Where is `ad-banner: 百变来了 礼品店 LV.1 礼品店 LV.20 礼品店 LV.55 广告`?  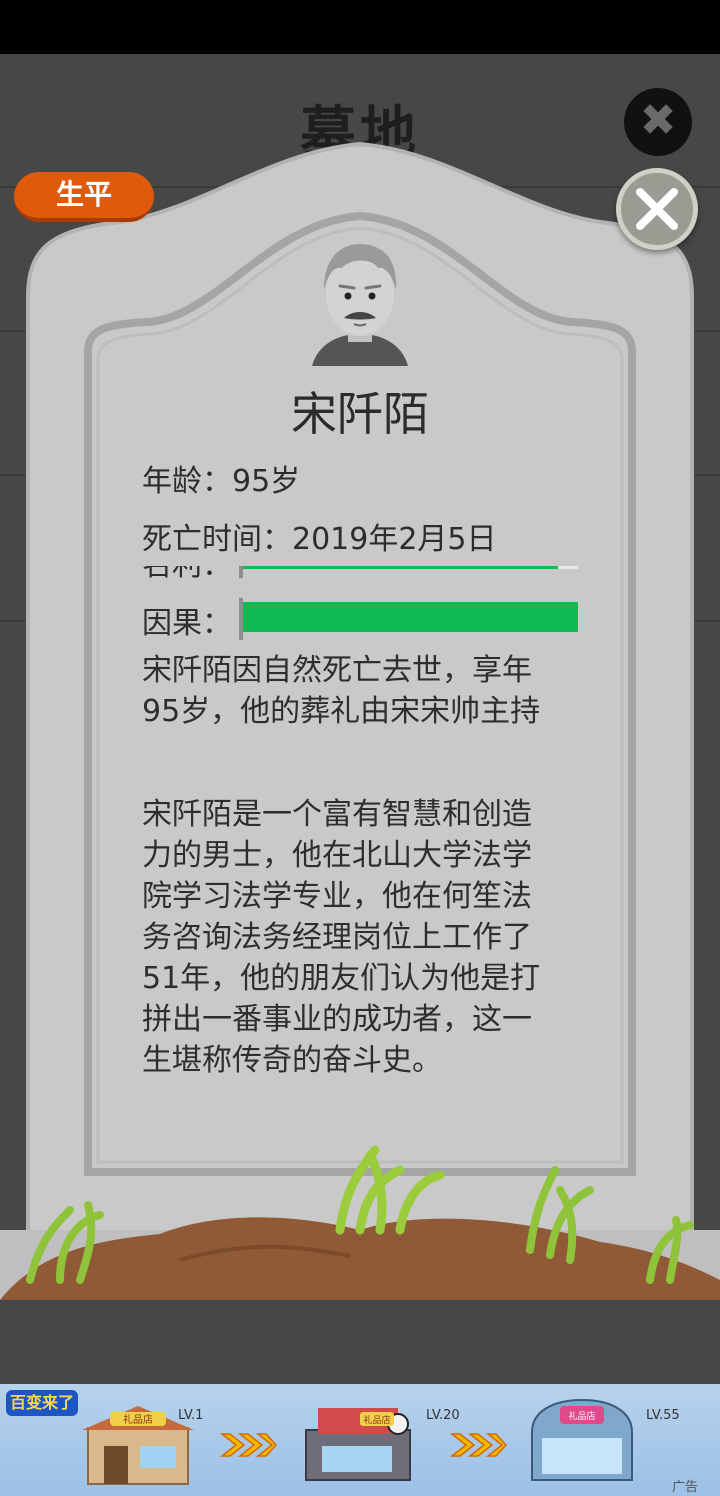 ad-banner: 百变来了 礼品店 LV.1 礼品店 LV.20 礼品店 LV.55 广告 is located at coordinates (360, 1440).